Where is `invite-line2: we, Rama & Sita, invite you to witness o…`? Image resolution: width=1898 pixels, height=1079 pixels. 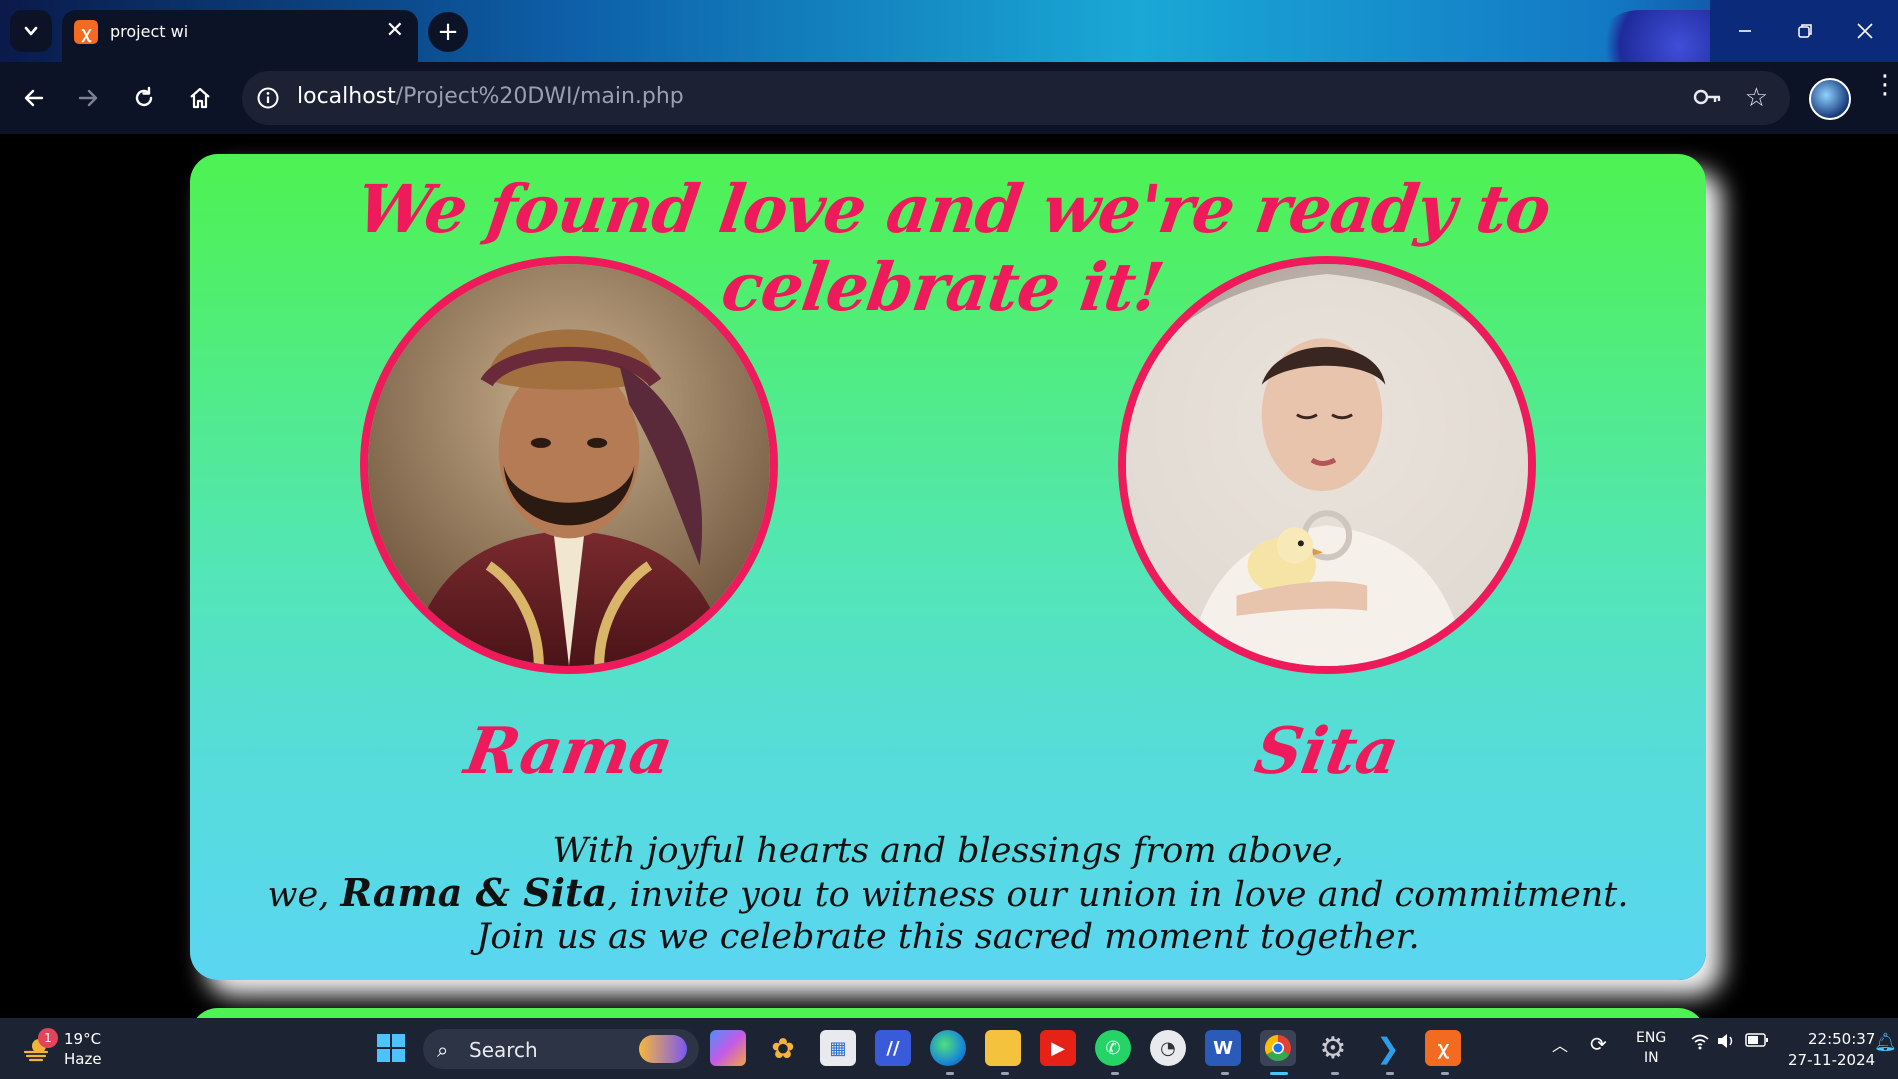
invite-line2: we, Rama & Sita, invite you to witness o… is located at coordinates (948, 915).